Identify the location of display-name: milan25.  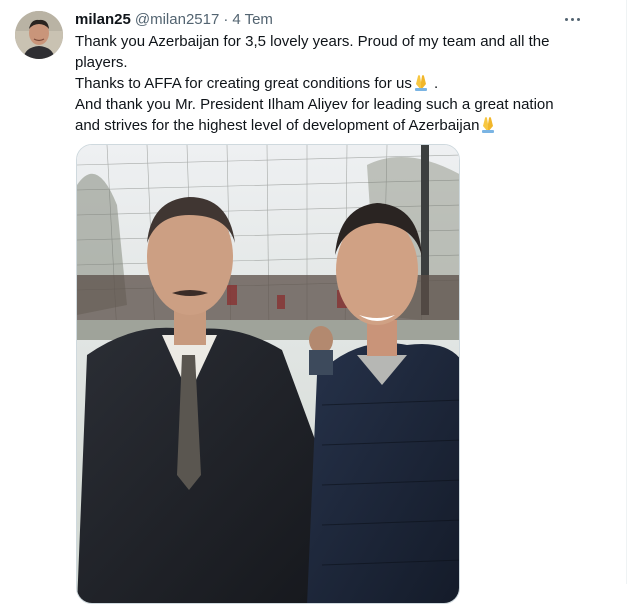
(103, 19).